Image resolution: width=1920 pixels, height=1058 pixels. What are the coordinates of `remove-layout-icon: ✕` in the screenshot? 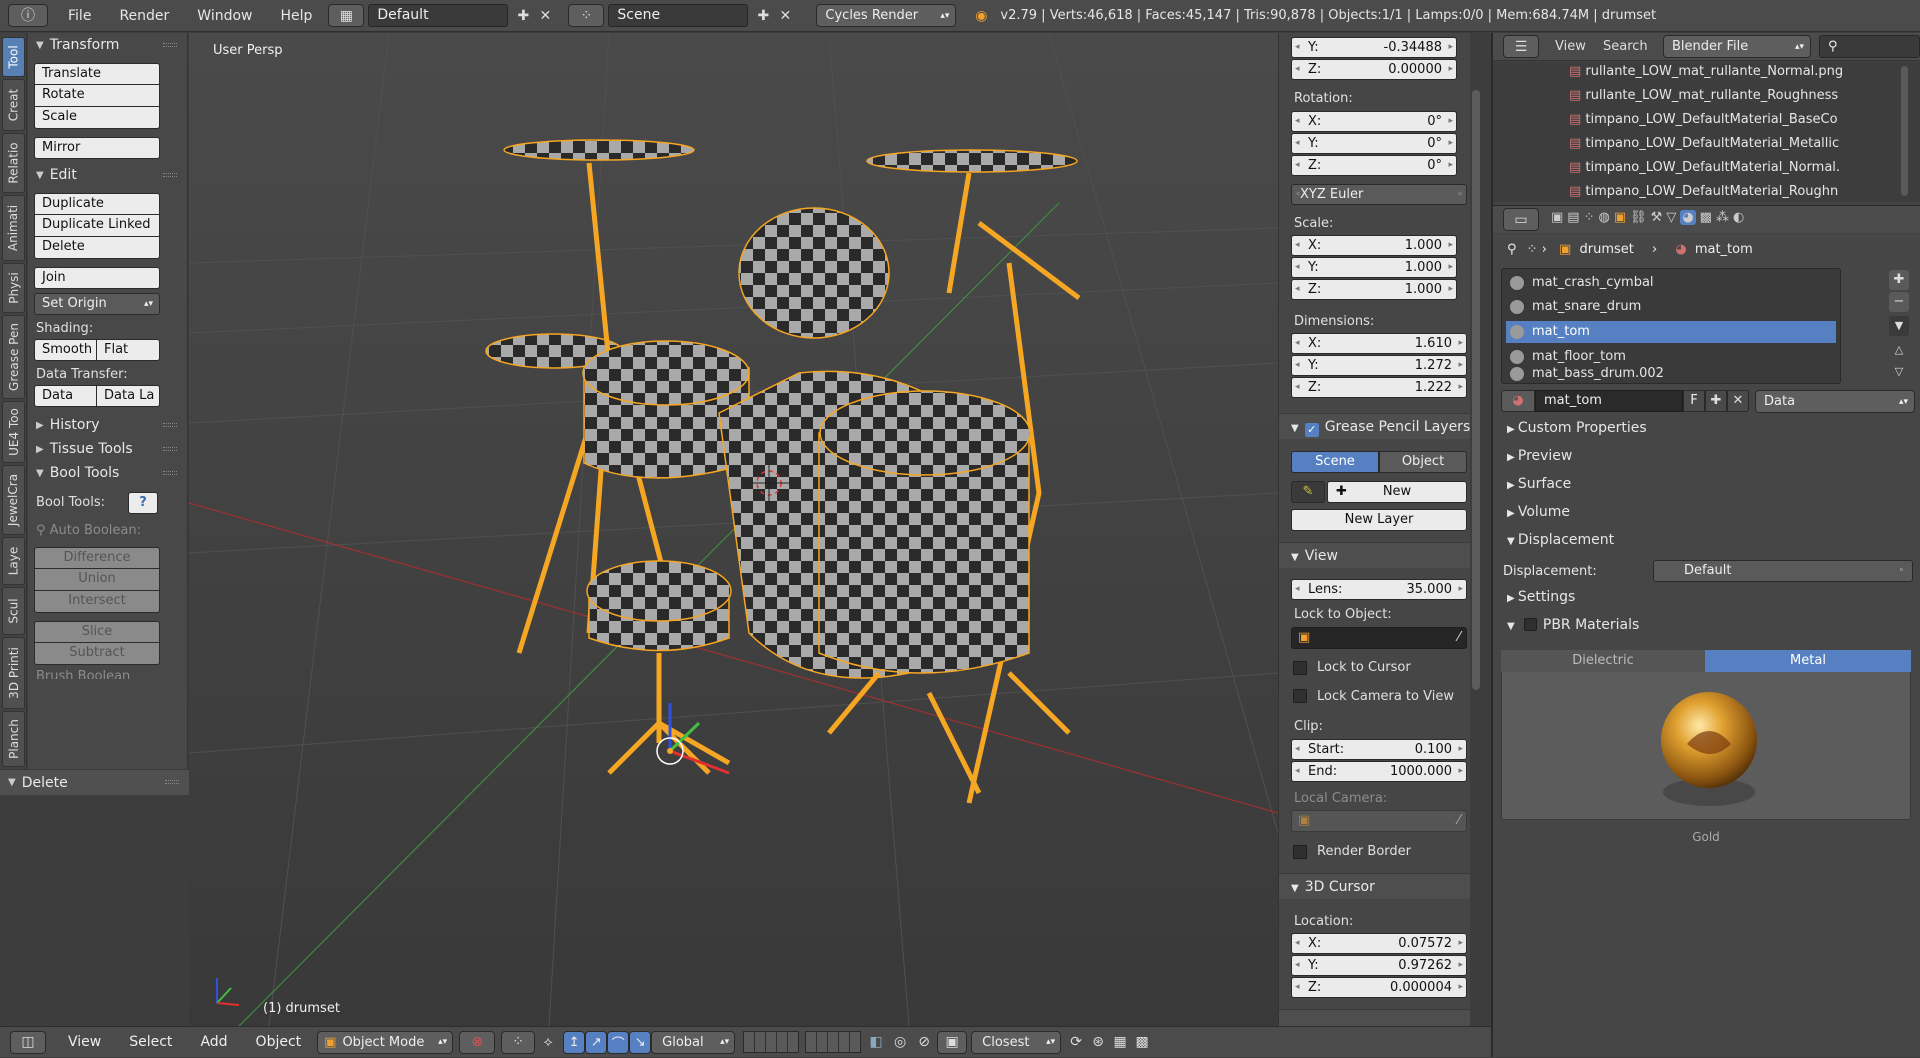 It's located at (545, 16).